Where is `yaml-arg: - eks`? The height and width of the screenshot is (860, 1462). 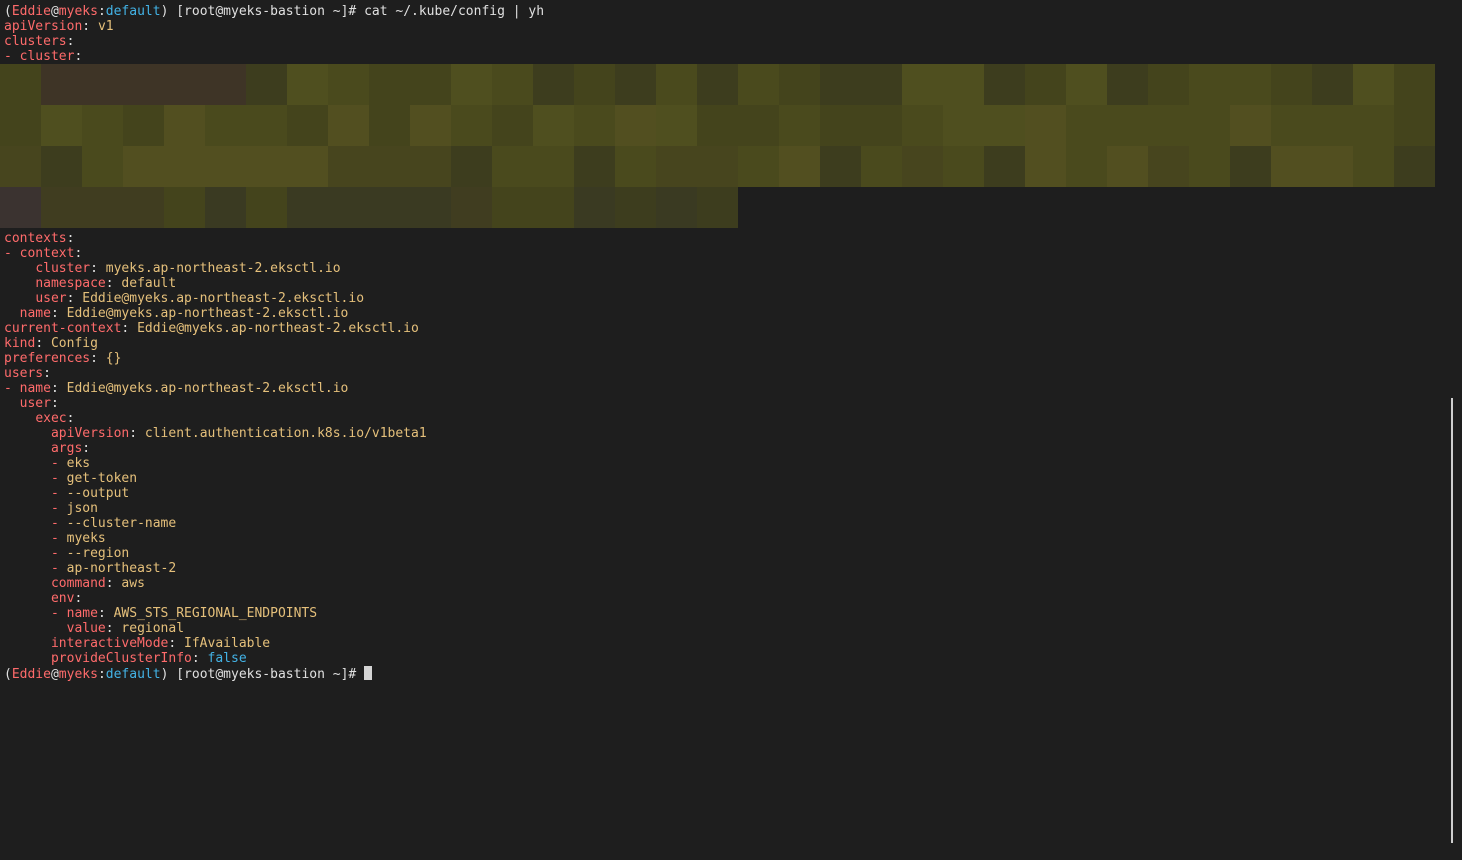 yaml-arg: - eks is located at coordinates (70, 463).